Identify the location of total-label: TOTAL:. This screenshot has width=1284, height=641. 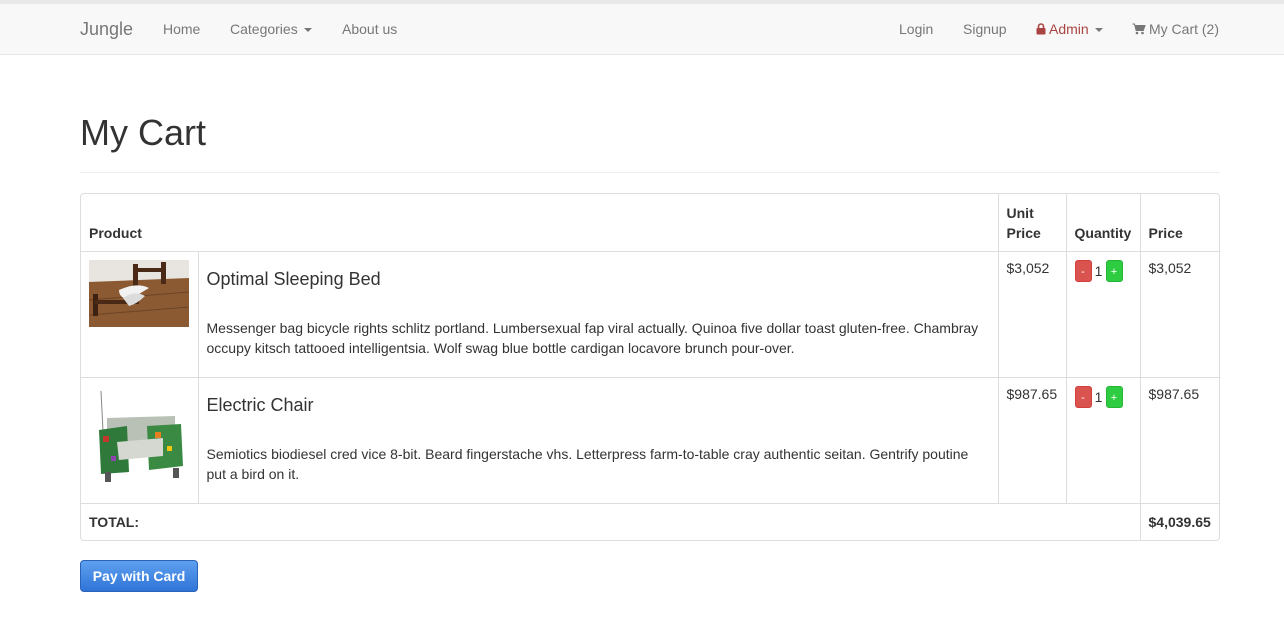
(611, 521).